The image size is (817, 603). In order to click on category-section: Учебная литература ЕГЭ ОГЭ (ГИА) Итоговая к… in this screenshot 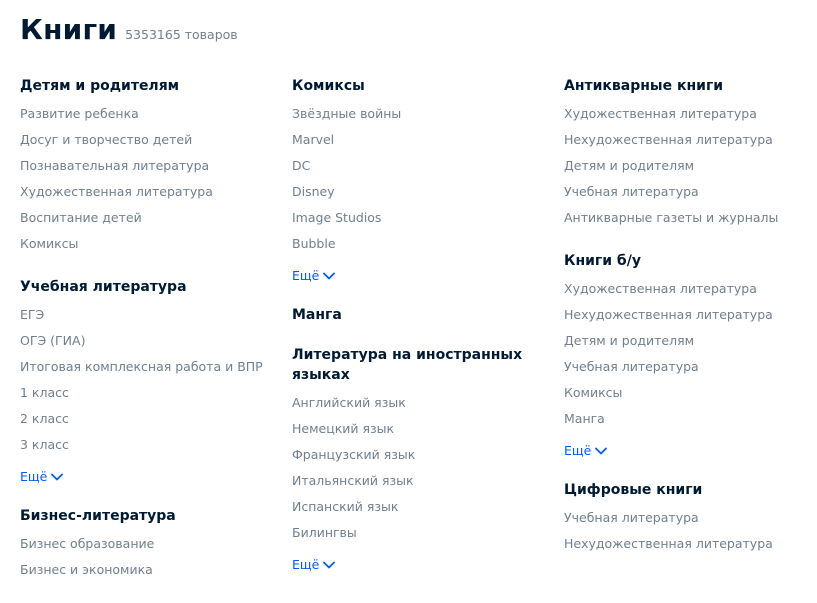, I will do `click(150, 381)`.